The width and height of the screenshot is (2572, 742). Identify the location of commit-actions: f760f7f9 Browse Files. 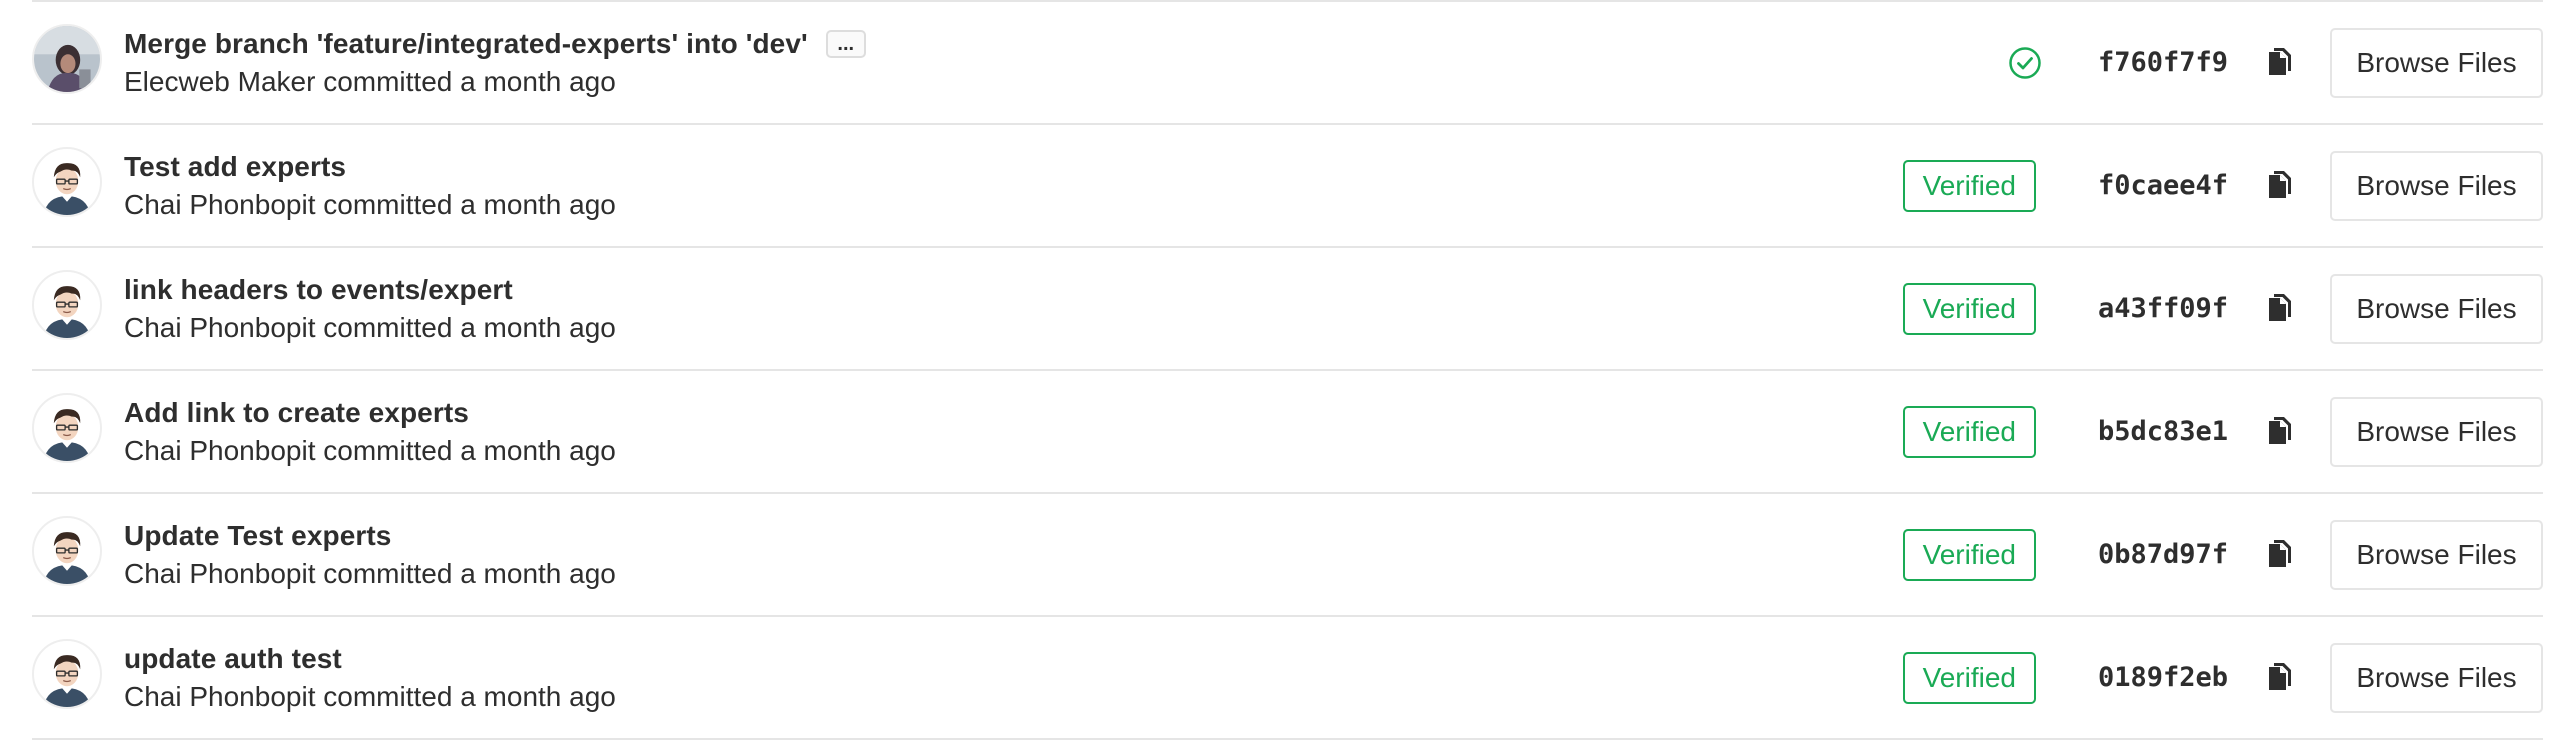
(2275, 62).